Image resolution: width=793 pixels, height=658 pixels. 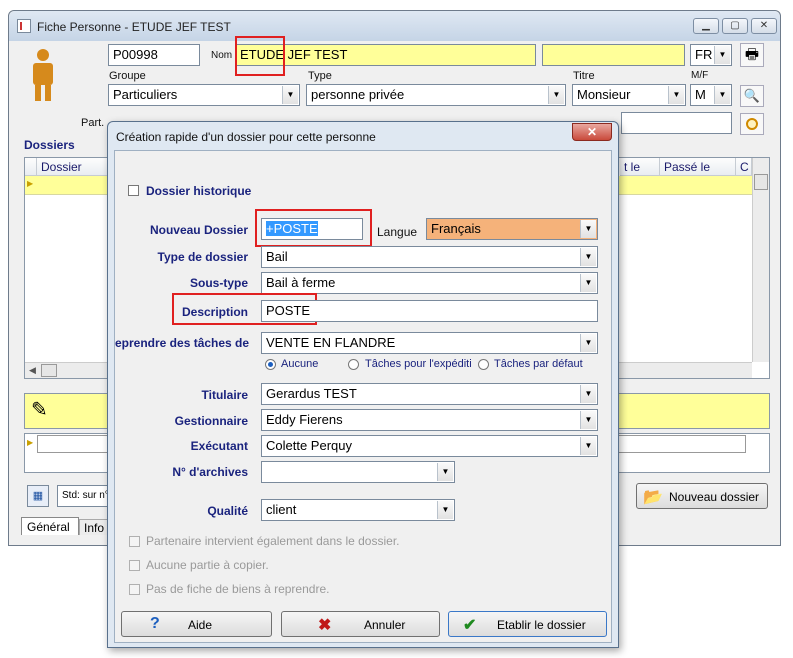 I want to click on sous-type-select: Bail à ferme ▼, so click(x=429, y=283).